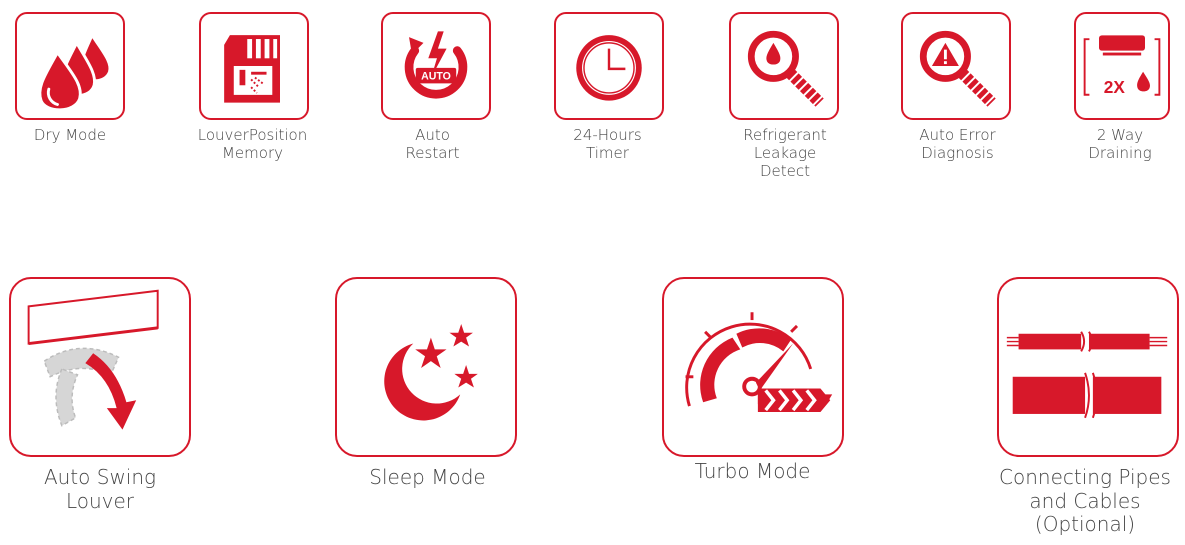  I want to click on louver-memory-tile, so click(254, 66).